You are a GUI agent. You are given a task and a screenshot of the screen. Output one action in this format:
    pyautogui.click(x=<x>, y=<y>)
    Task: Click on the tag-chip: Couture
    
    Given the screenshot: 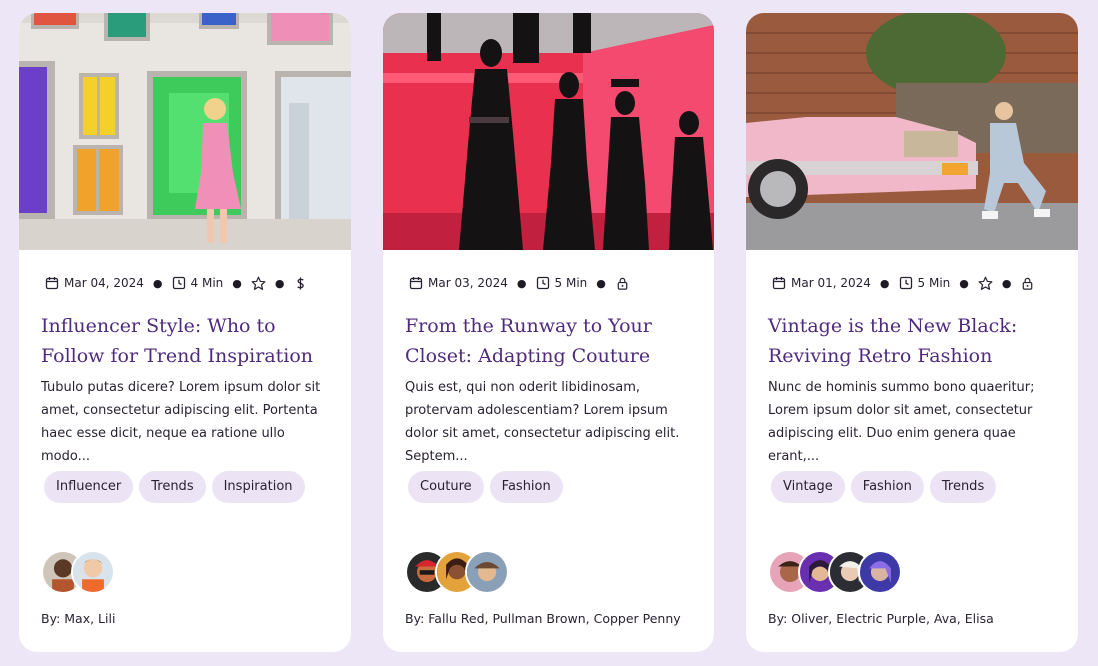 What is the action you would take?
    pyautogui.click(x=446, y=487)
    